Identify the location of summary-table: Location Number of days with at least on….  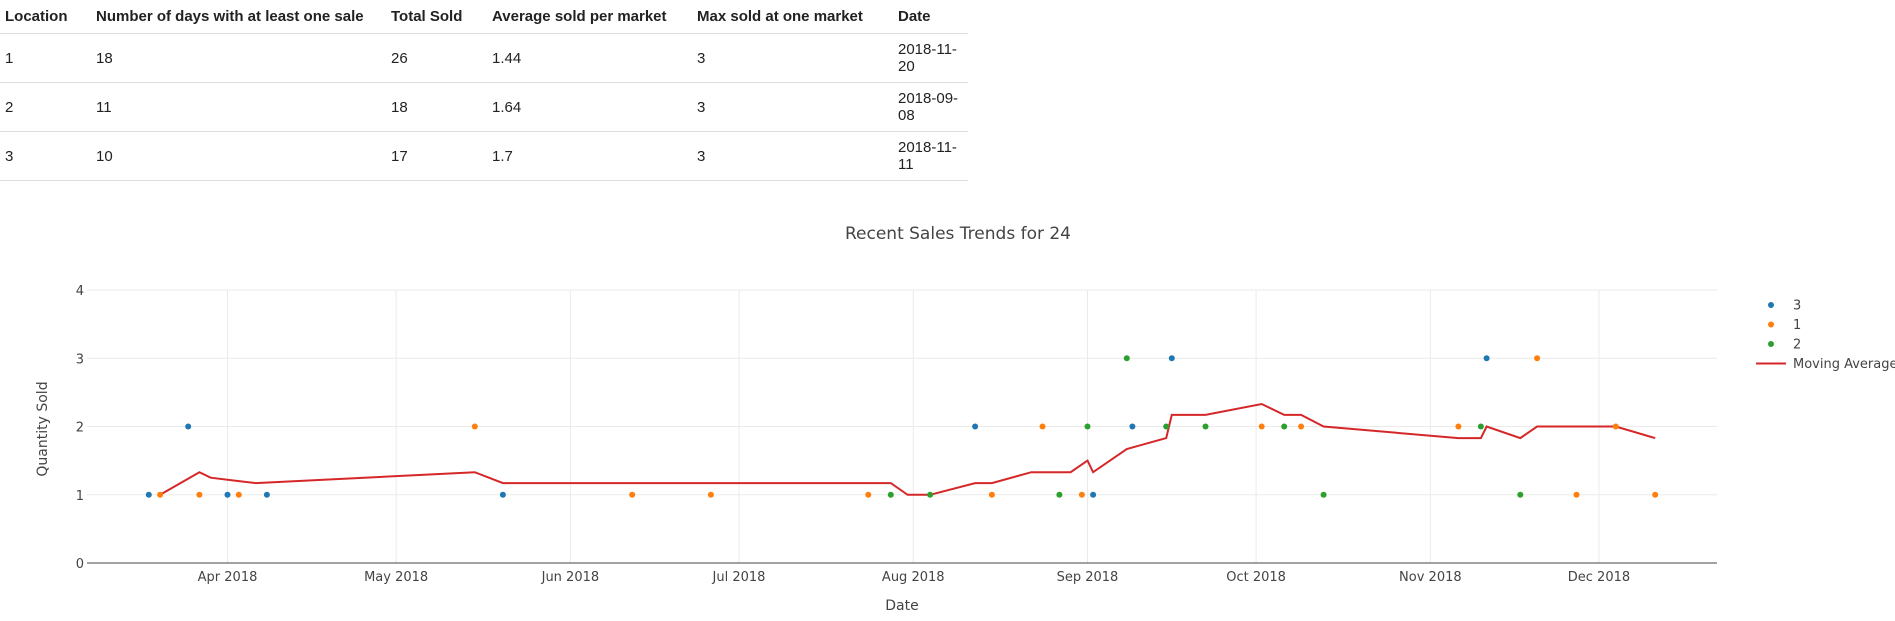
(484, 90).